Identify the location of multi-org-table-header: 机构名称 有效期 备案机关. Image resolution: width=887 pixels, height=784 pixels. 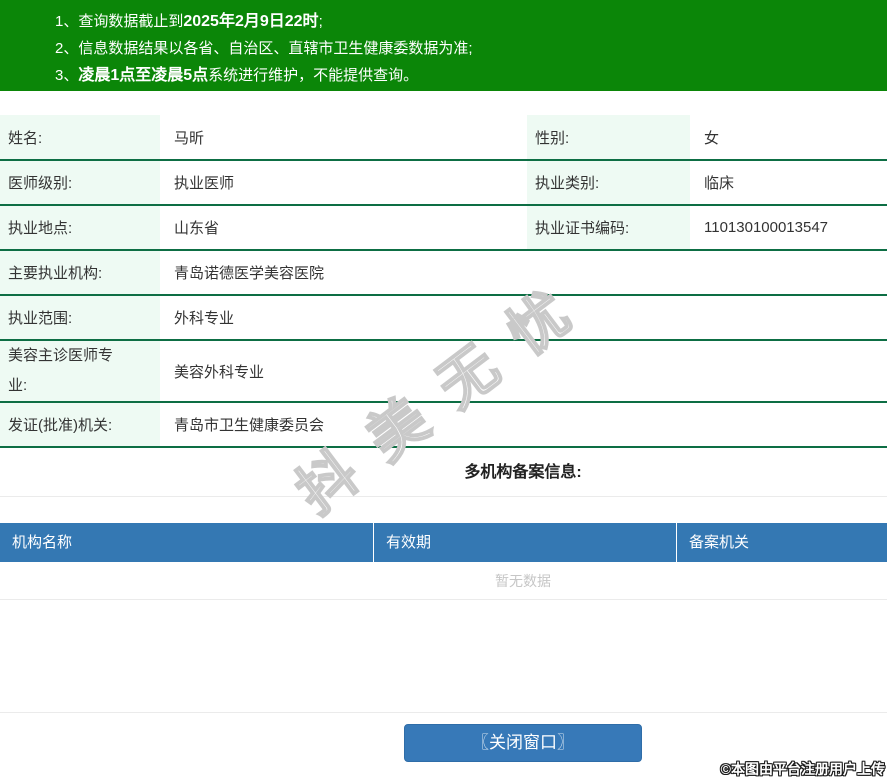
(443, 542).